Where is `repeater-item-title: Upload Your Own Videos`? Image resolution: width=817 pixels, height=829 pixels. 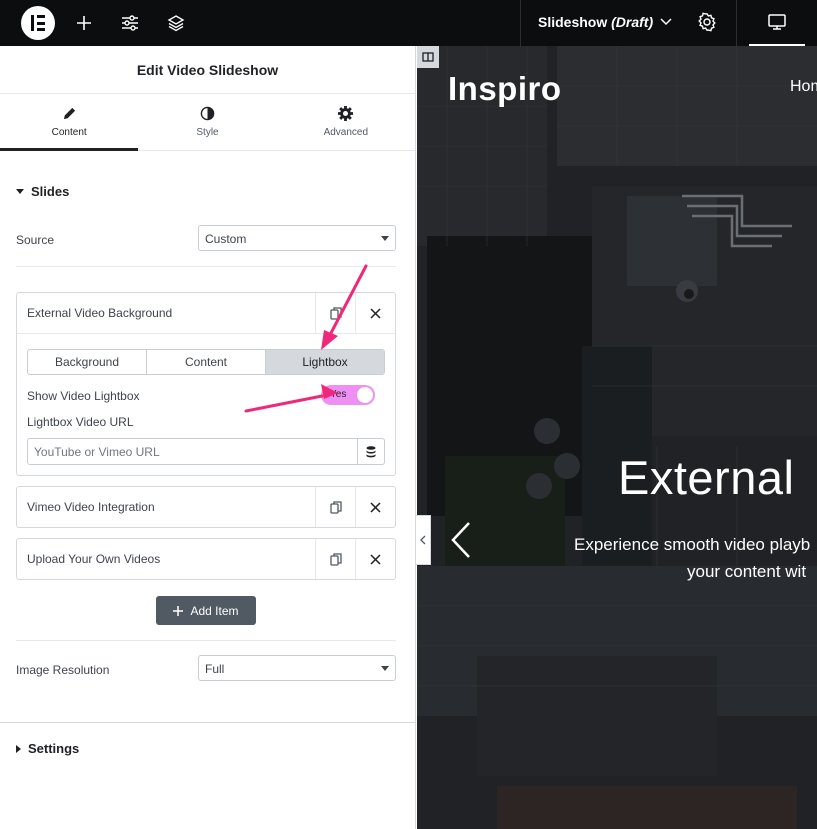
repeater-item-title: Upload Your Own Videos is located at coordinates (94, 559).